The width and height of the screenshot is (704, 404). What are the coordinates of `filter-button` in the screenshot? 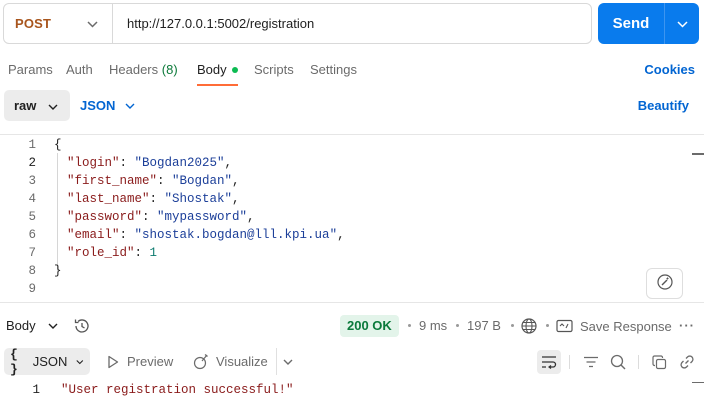 It's located at (591, 362).